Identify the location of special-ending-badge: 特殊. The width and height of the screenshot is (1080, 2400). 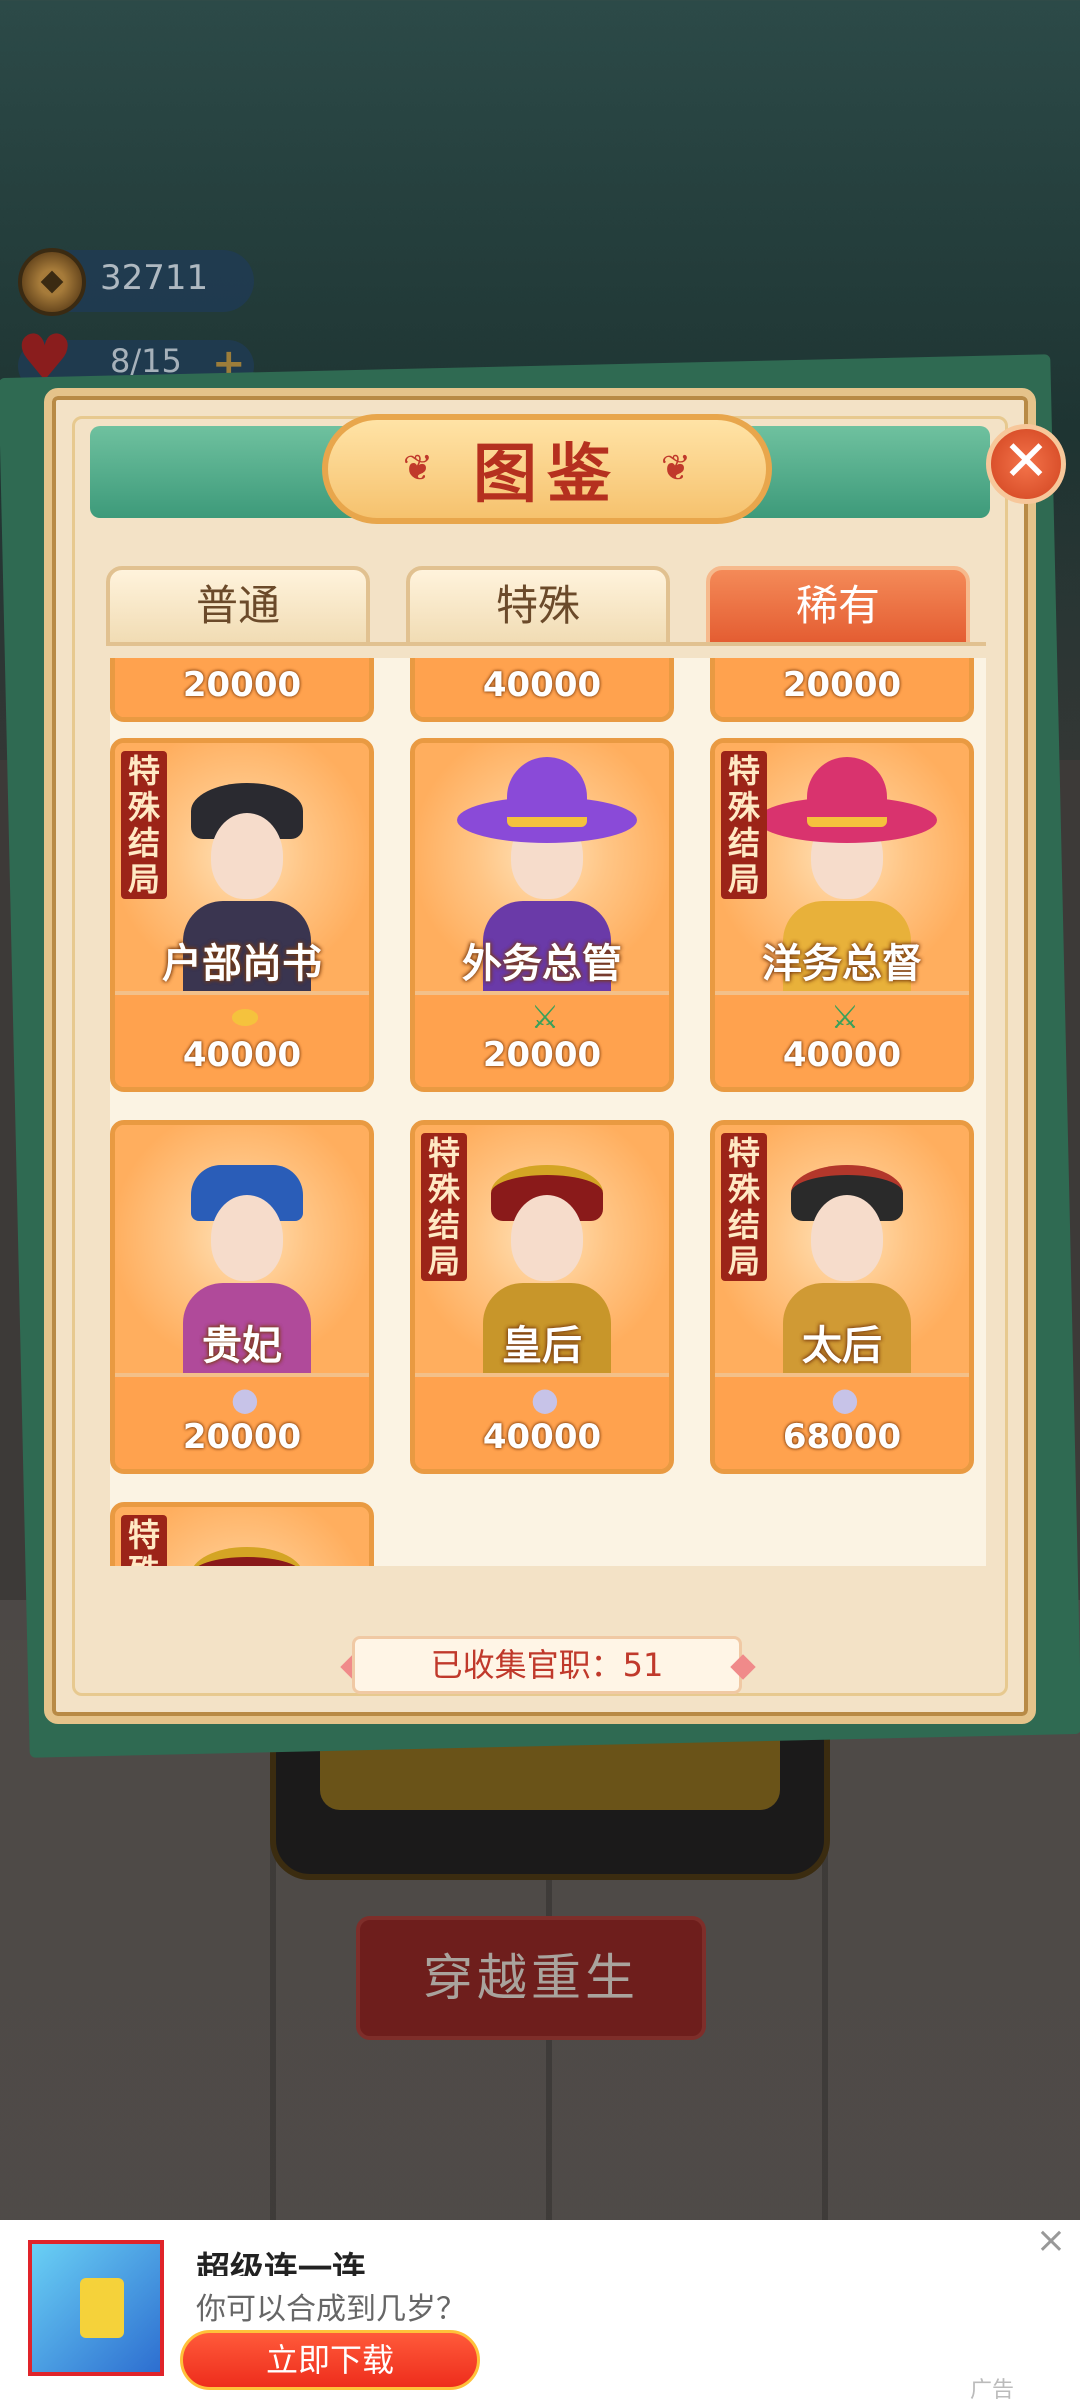
(144, 1540).